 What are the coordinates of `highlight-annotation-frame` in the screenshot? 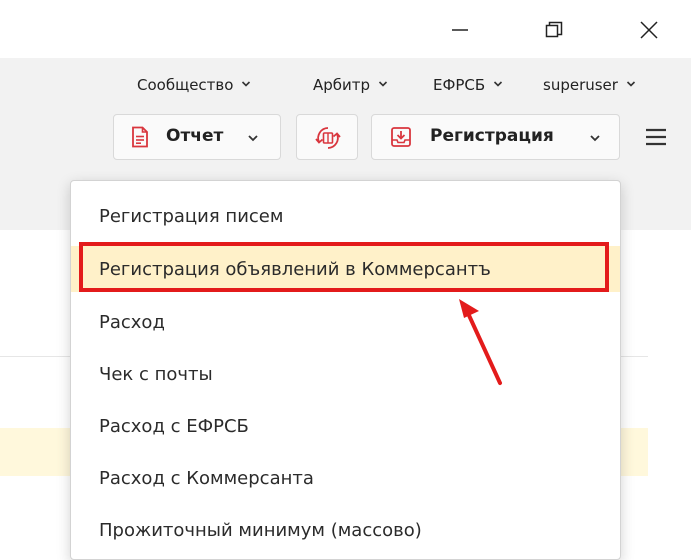 It's located at (344, 267).